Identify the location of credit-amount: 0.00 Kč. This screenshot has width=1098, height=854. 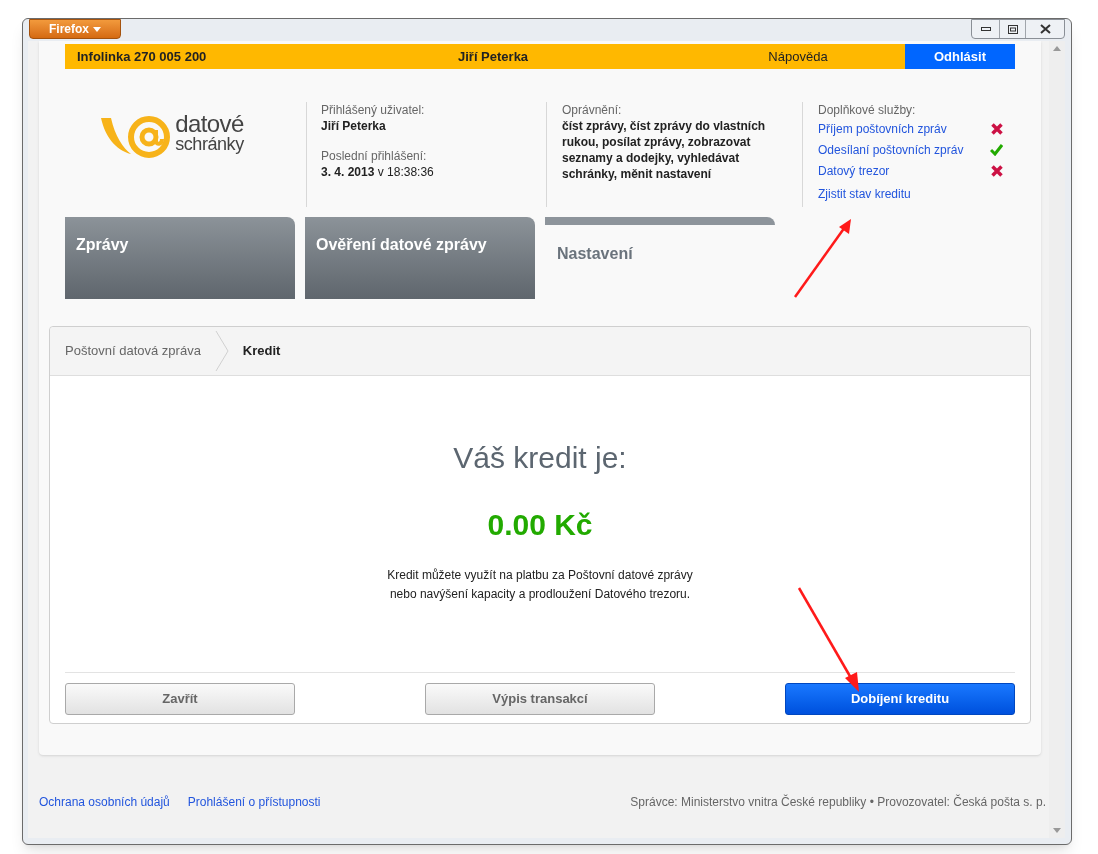
(540, 525).